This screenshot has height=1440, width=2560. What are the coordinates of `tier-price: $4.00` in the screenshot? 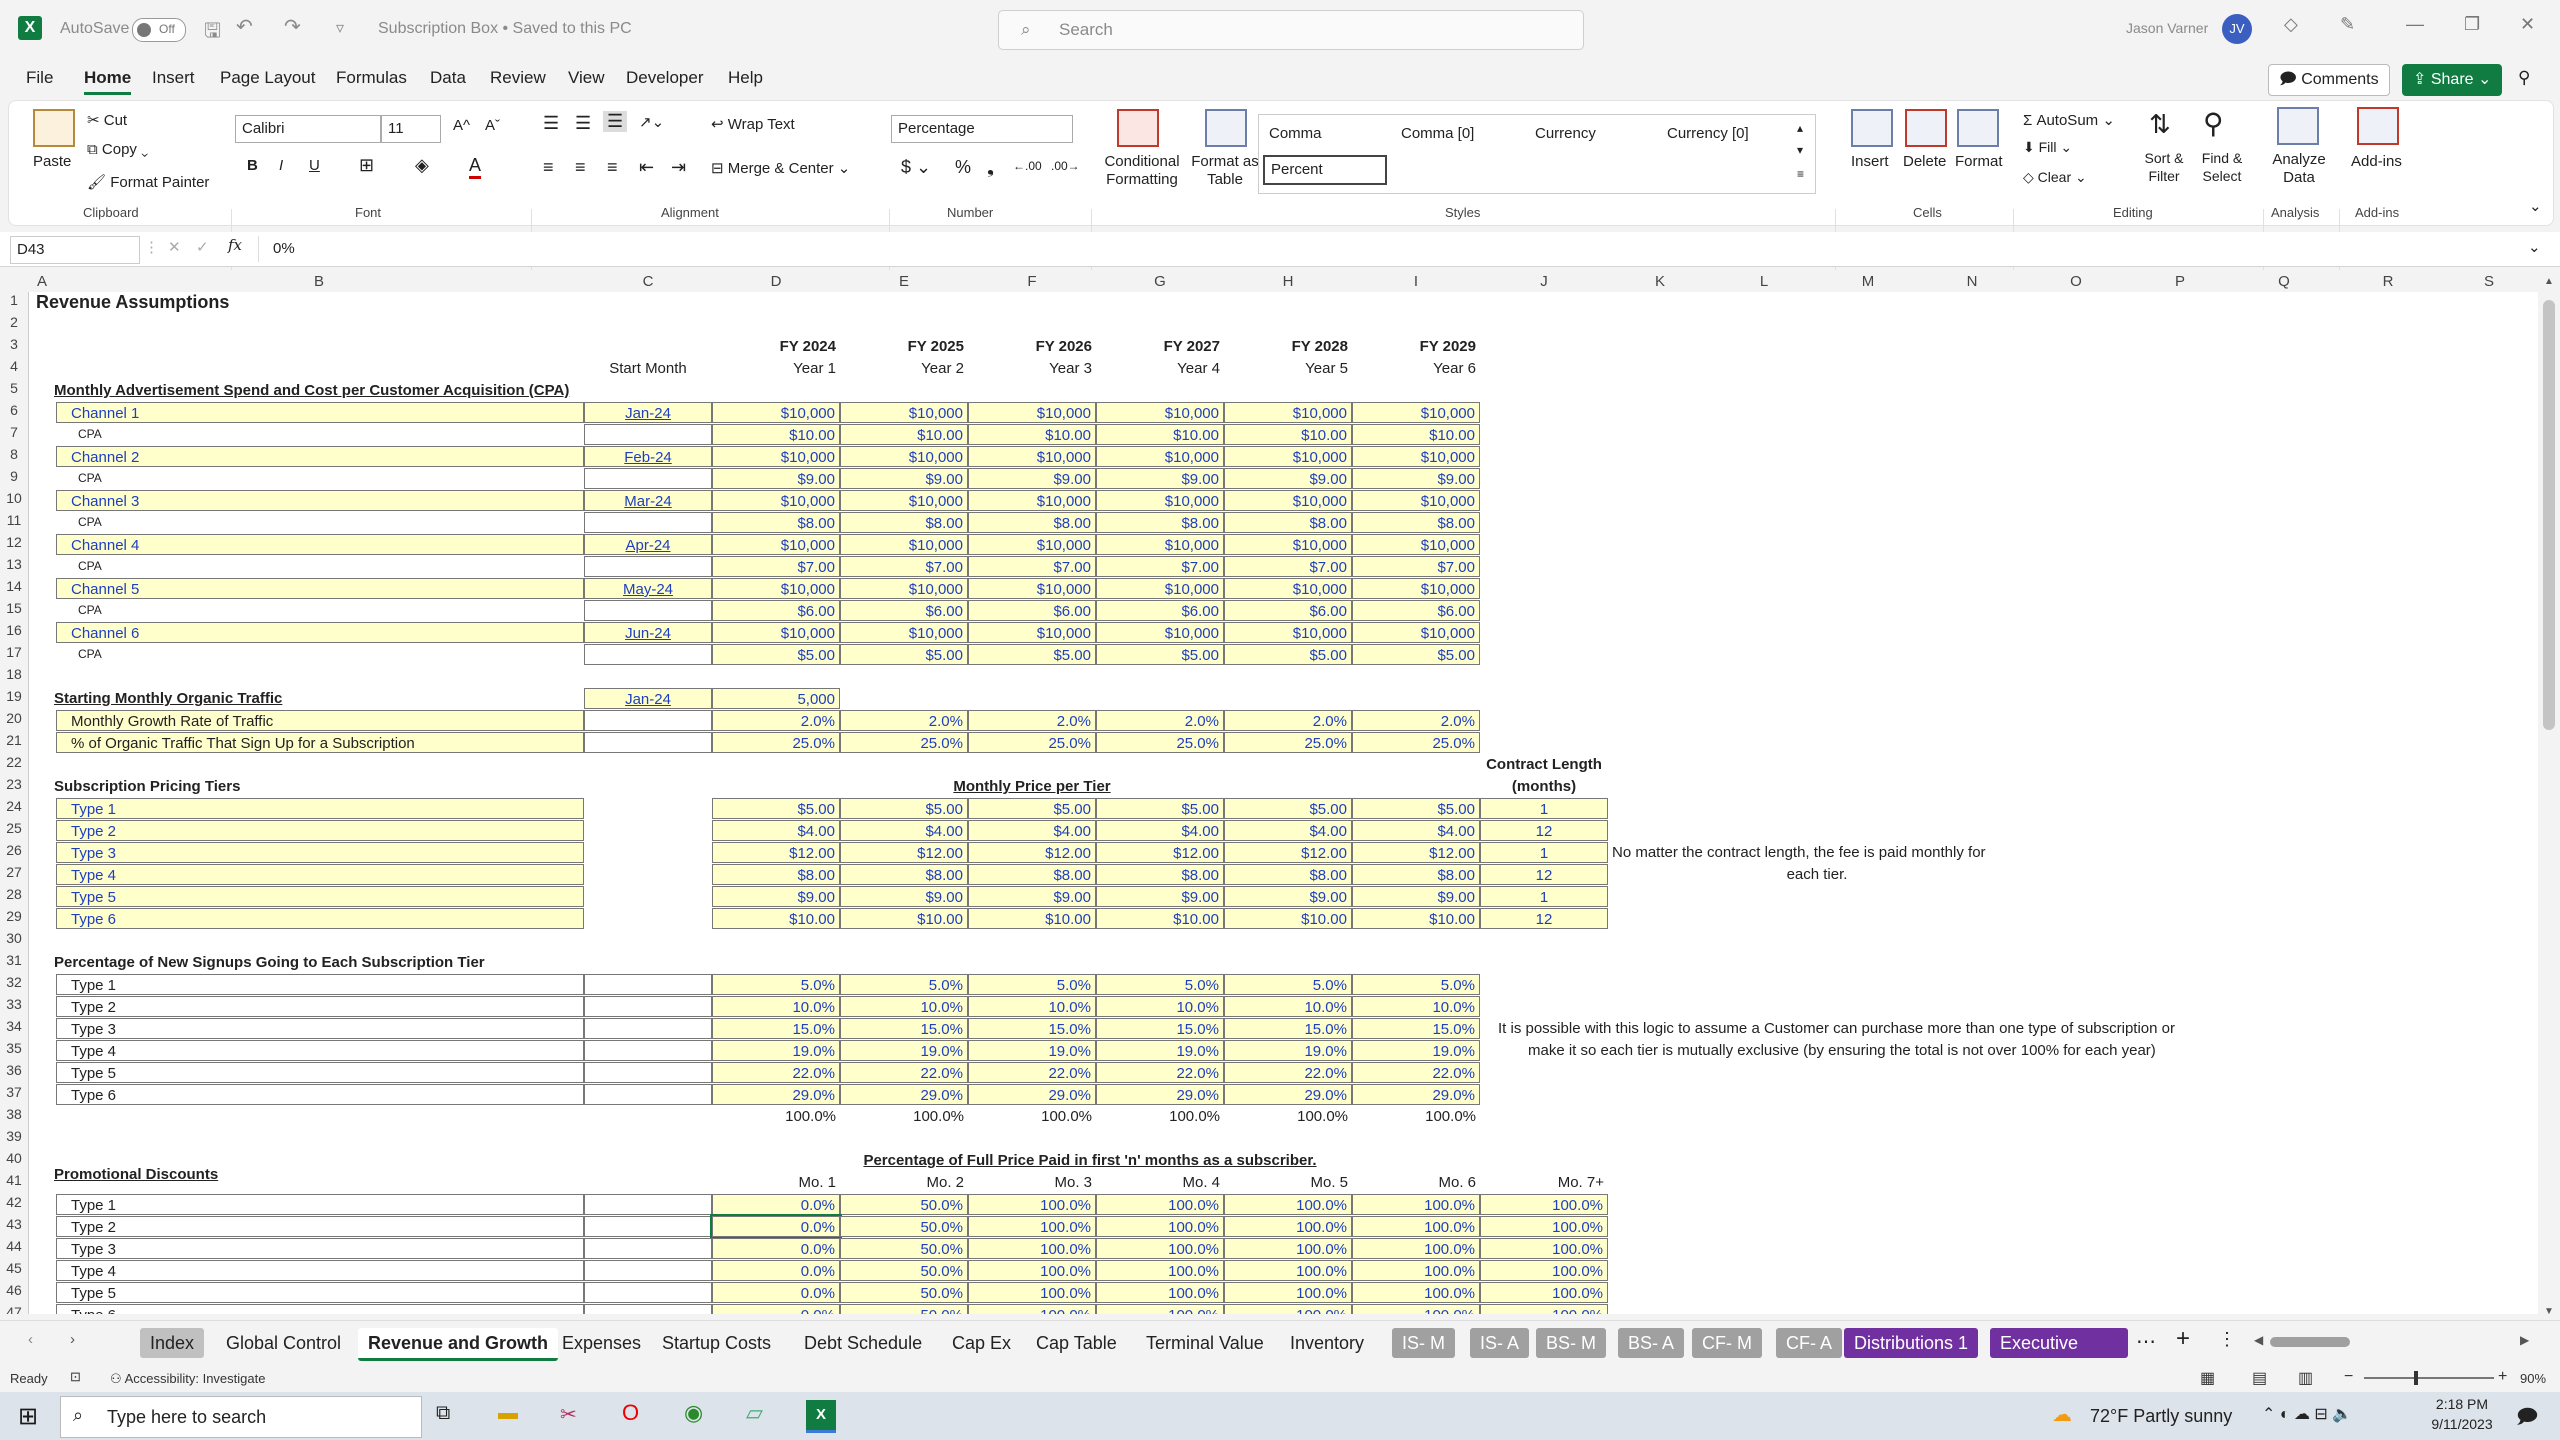 It's located at (1160, 830).